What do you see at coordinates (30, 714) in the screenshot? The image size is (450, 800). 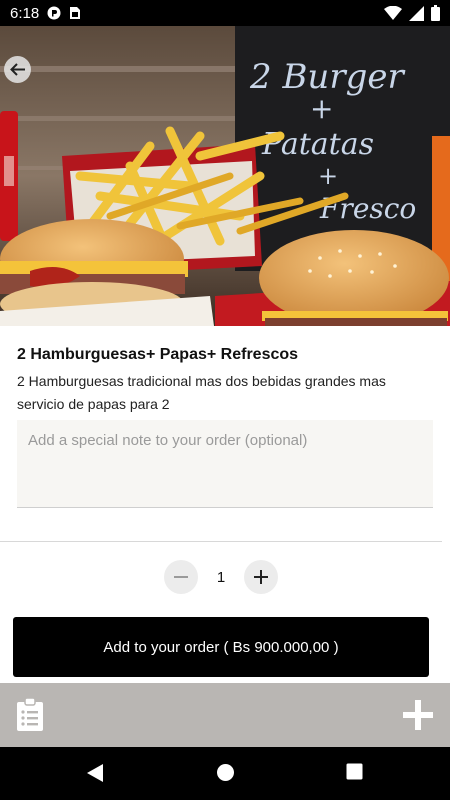 I see `clipboard-list-icon` at bounding box center [30, 714].